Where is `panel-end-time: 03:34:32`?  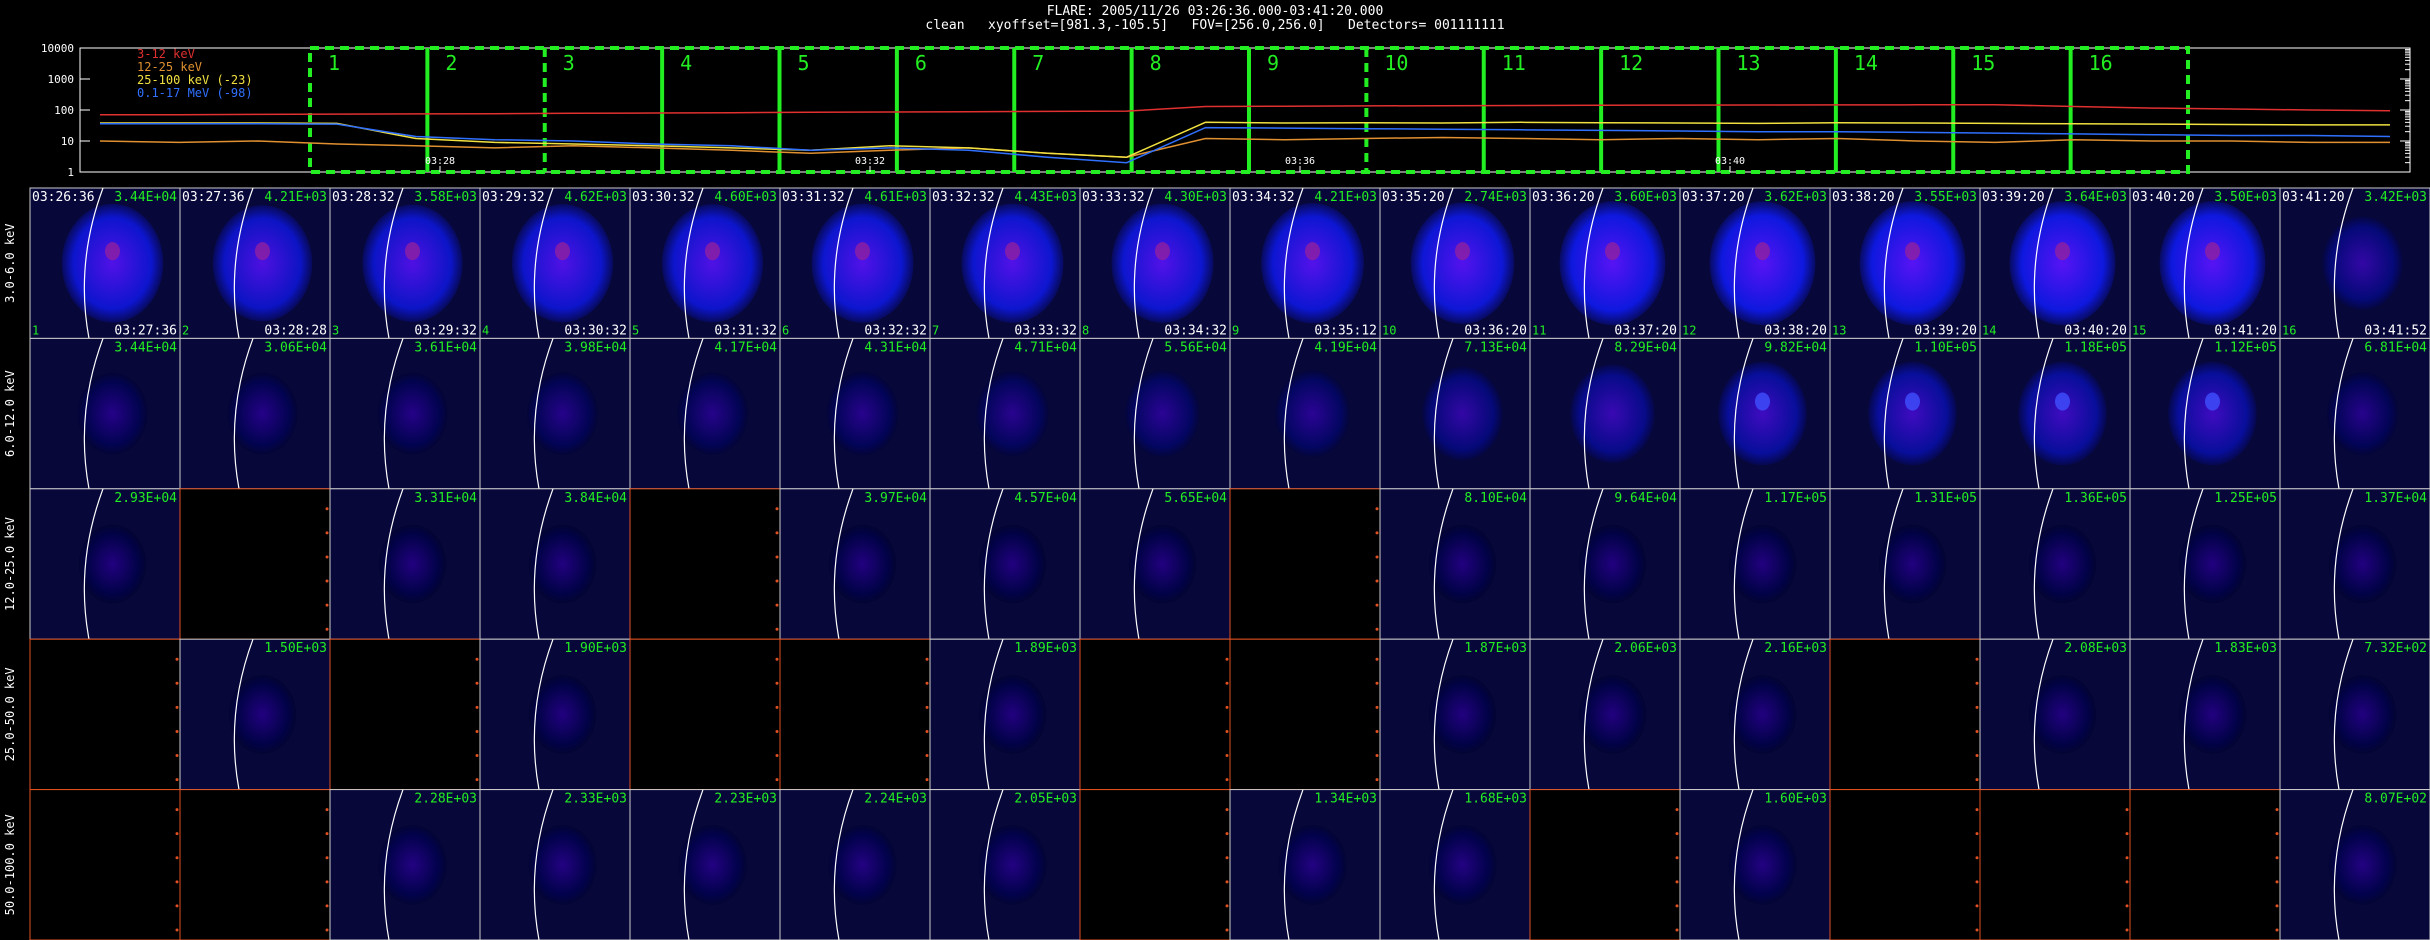
panel-end-time: 03:34:32 is located at coordinates (1195, 330).